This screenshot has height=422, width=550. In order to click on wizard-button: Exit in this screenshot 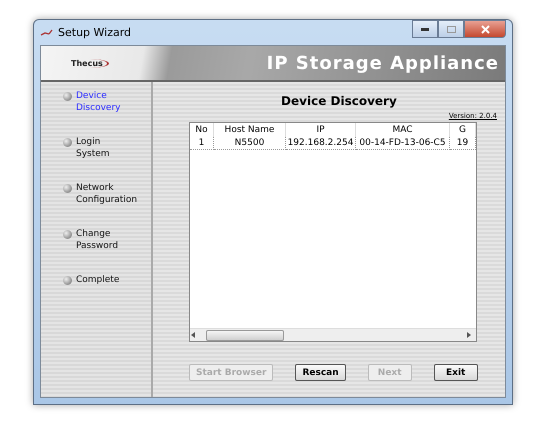, I will do `click(456, 372)`.